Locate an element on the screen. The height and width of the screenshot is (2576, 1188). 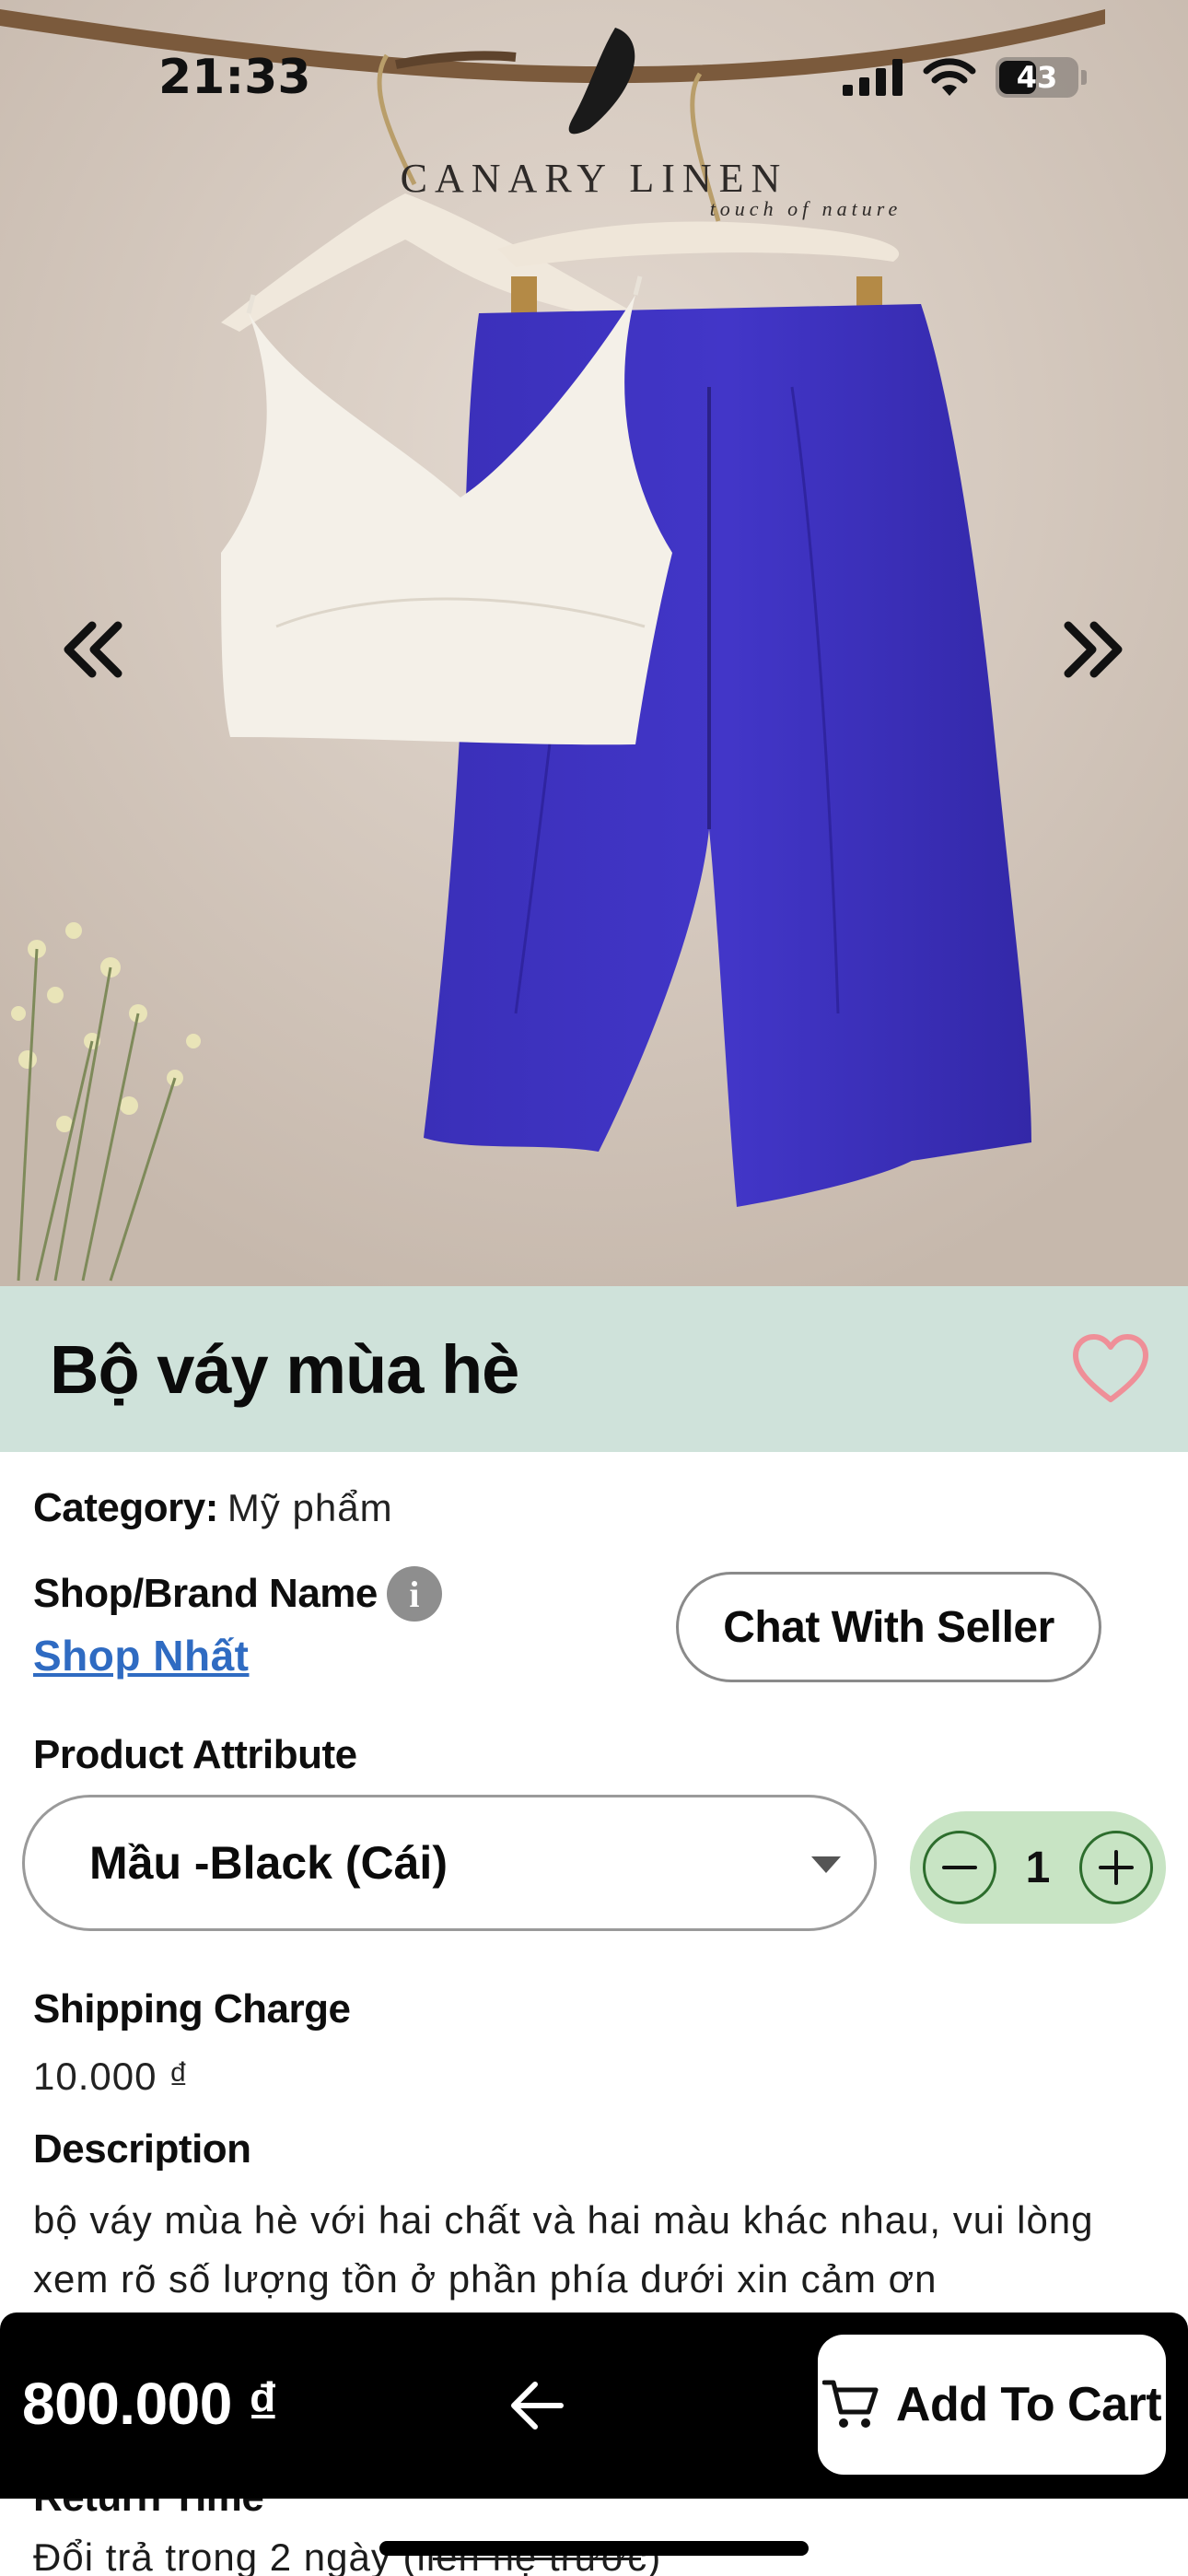
back-button is located at coordinates (536, 2405).